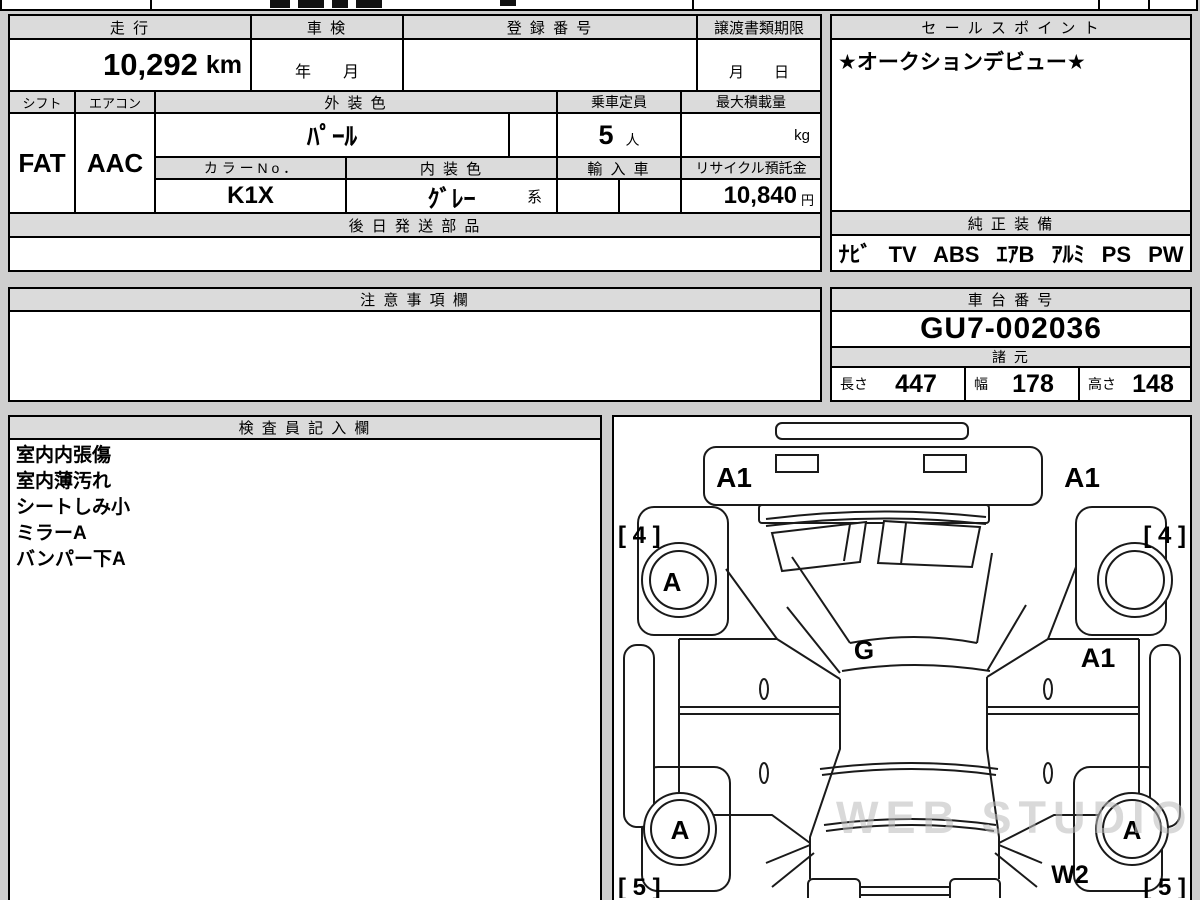 The width and height of the screenshot is (1200, 900). Describe the element at coordinates (64, 455) in the screenshot. I see `inspector-note: 室内内張傷` at that location.